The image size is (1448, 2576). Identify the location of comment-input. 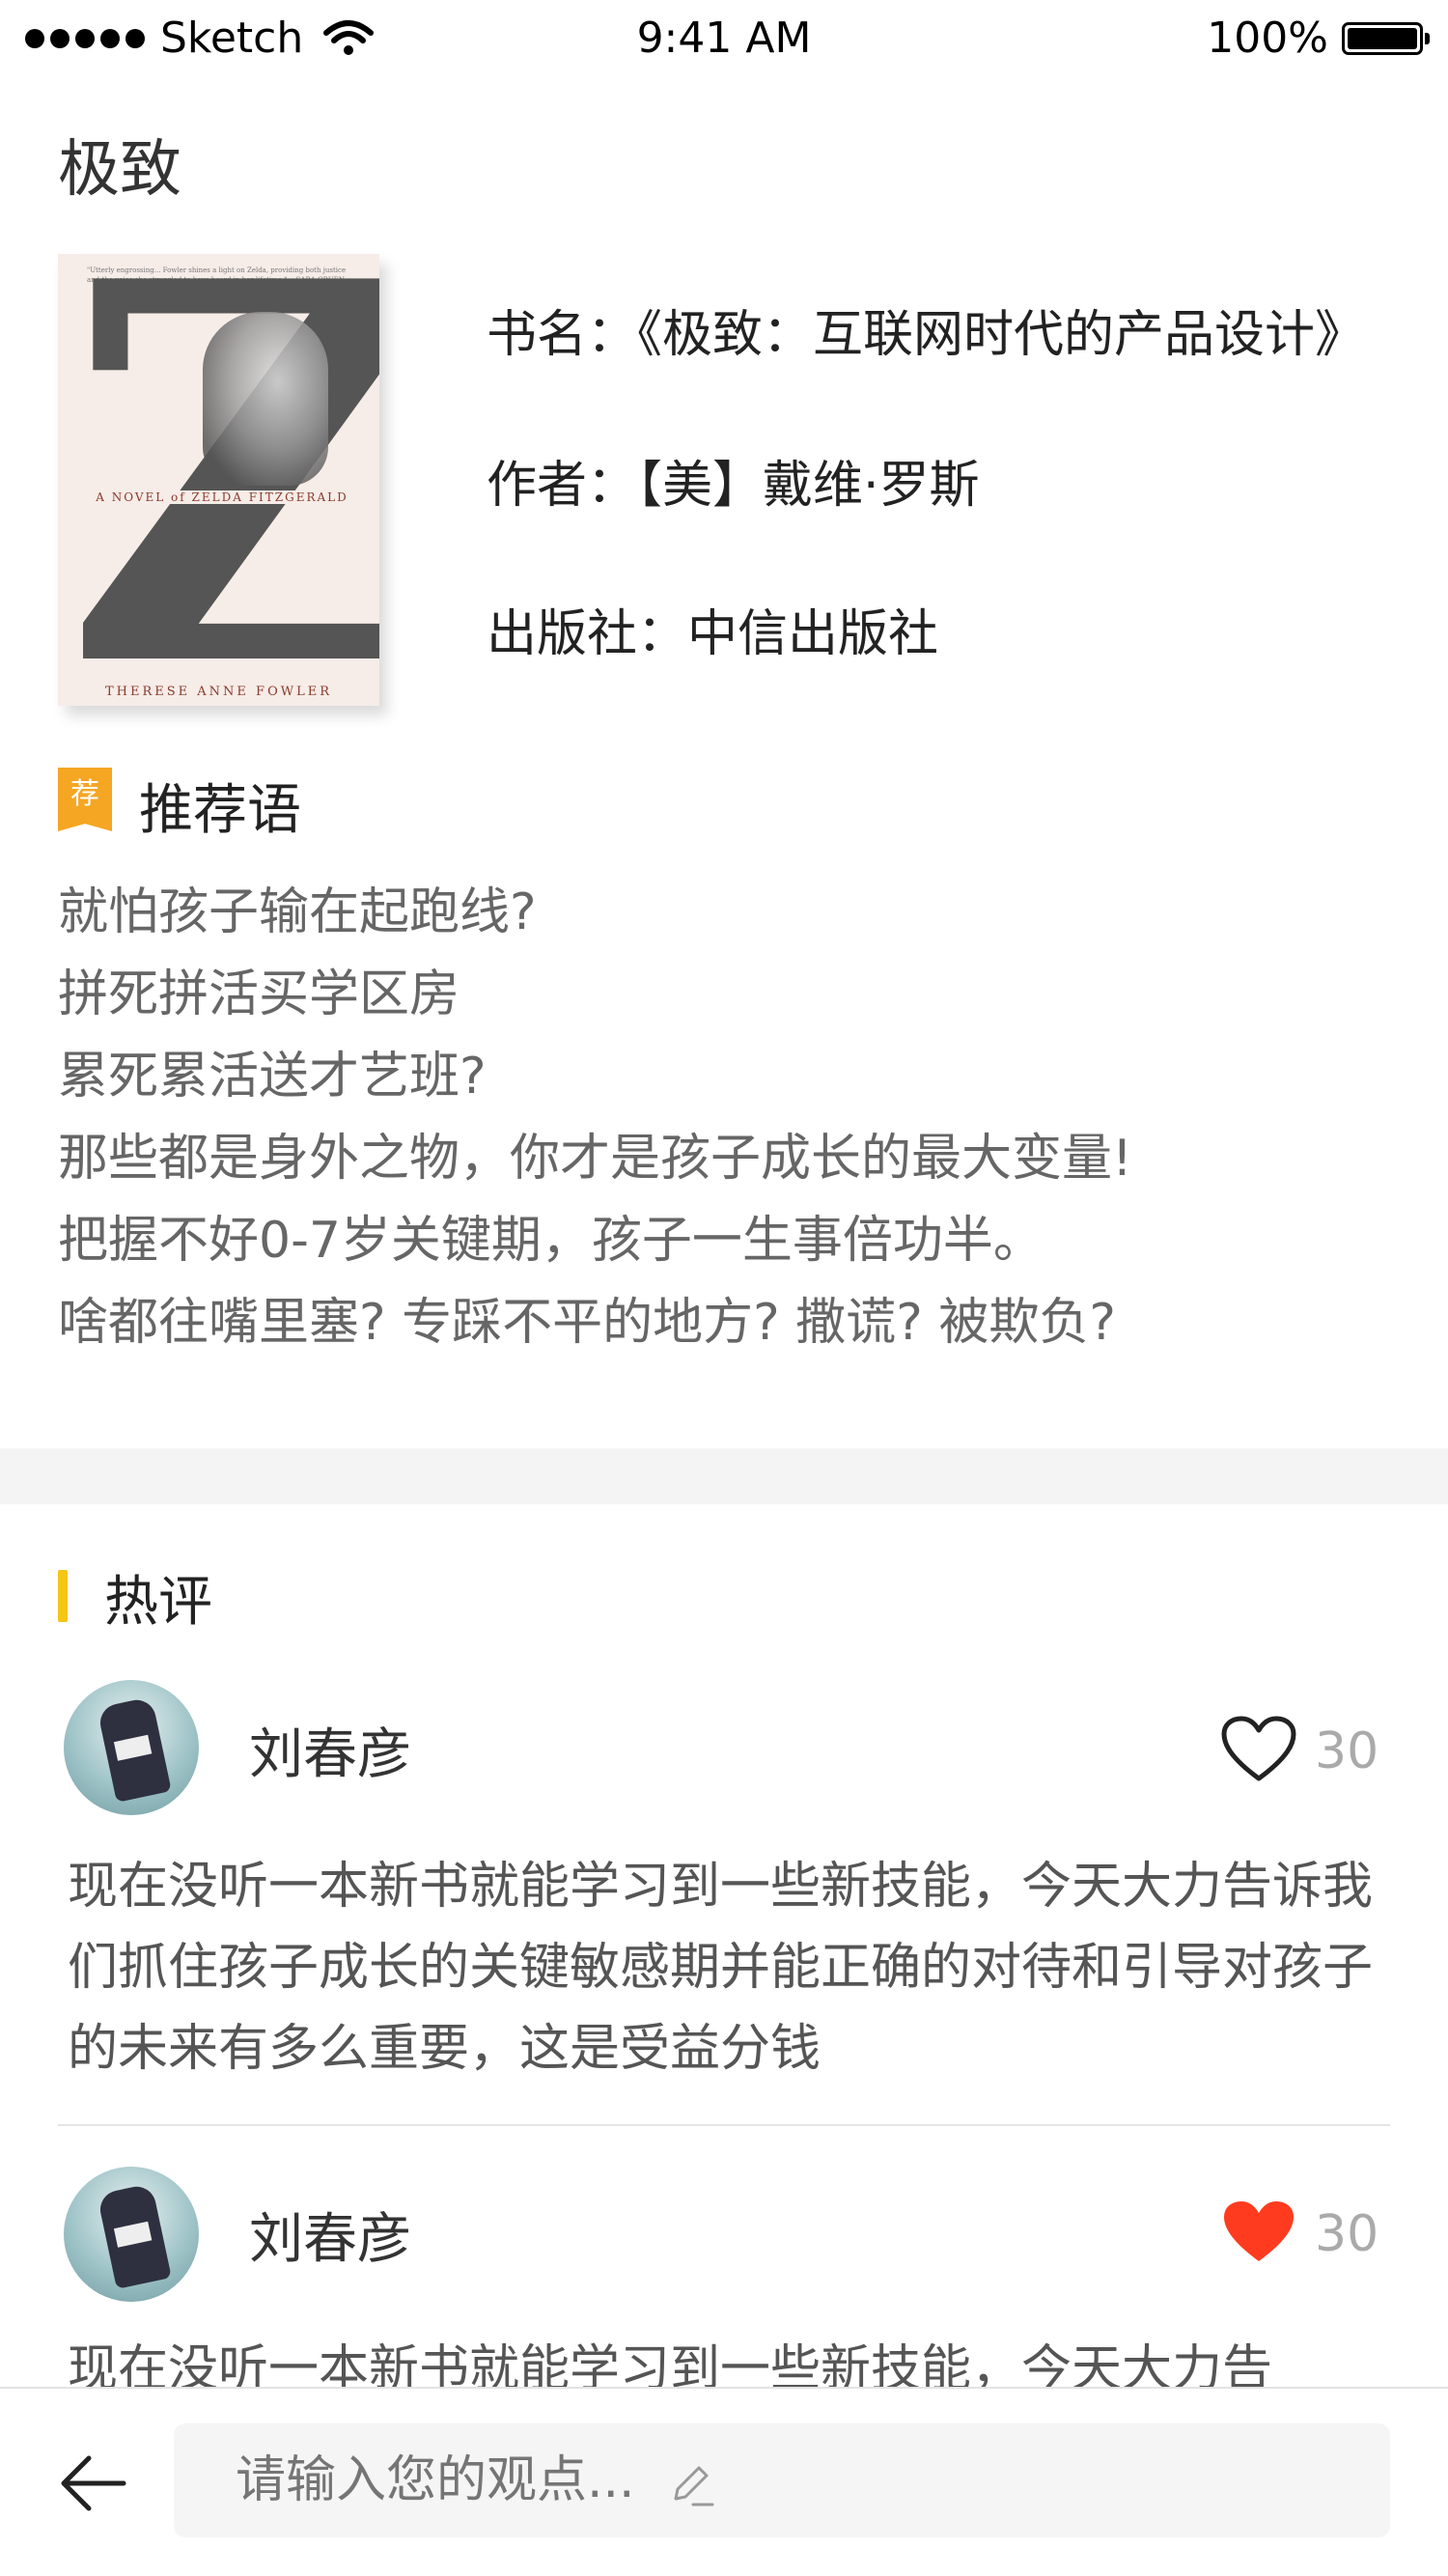
(782, 2480).